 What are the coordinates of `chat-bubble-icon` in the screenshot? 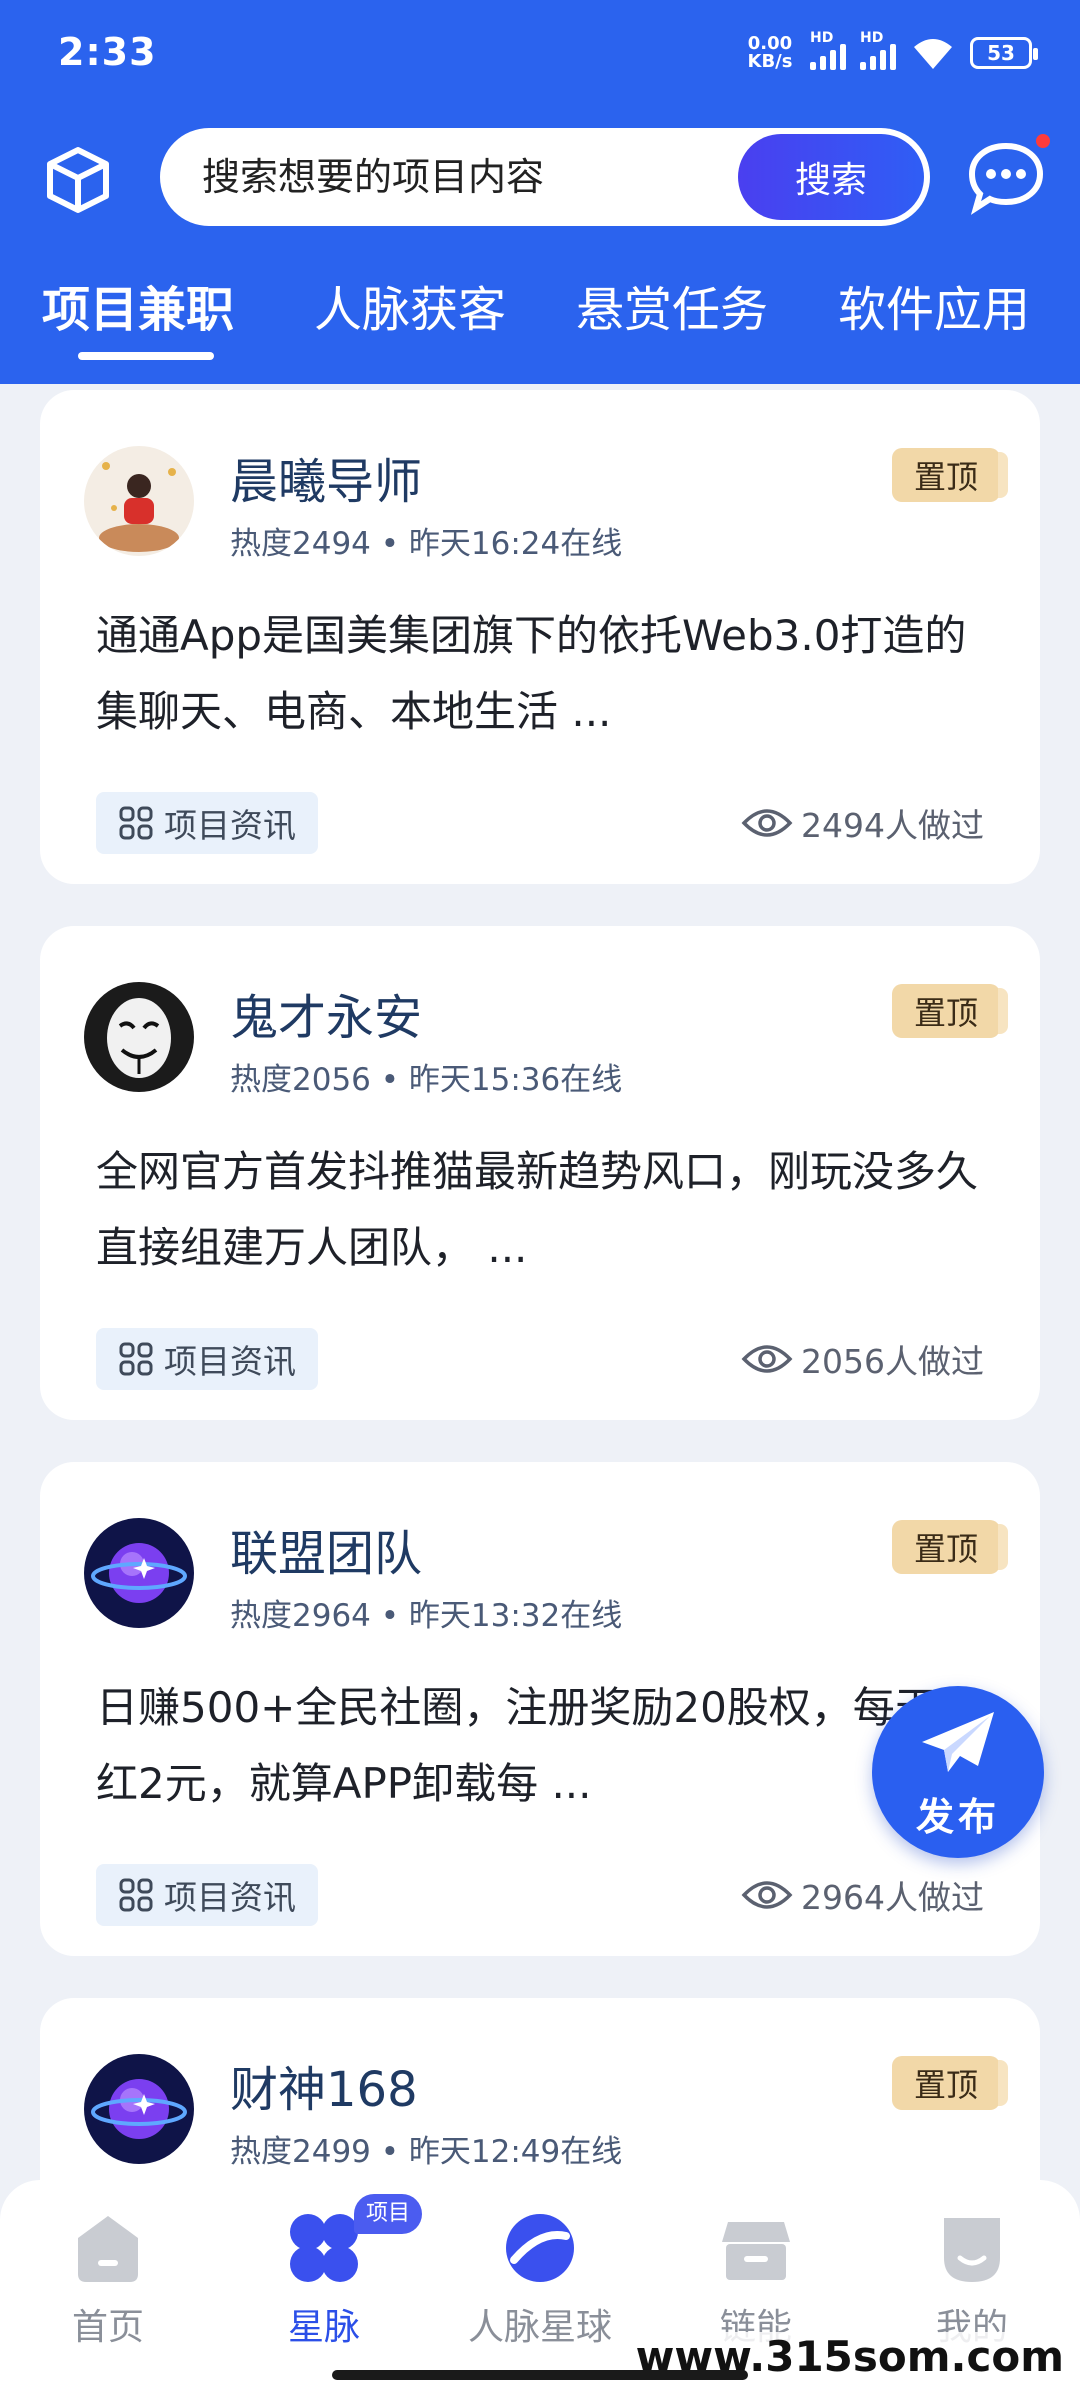 It's located at (1006, 178).